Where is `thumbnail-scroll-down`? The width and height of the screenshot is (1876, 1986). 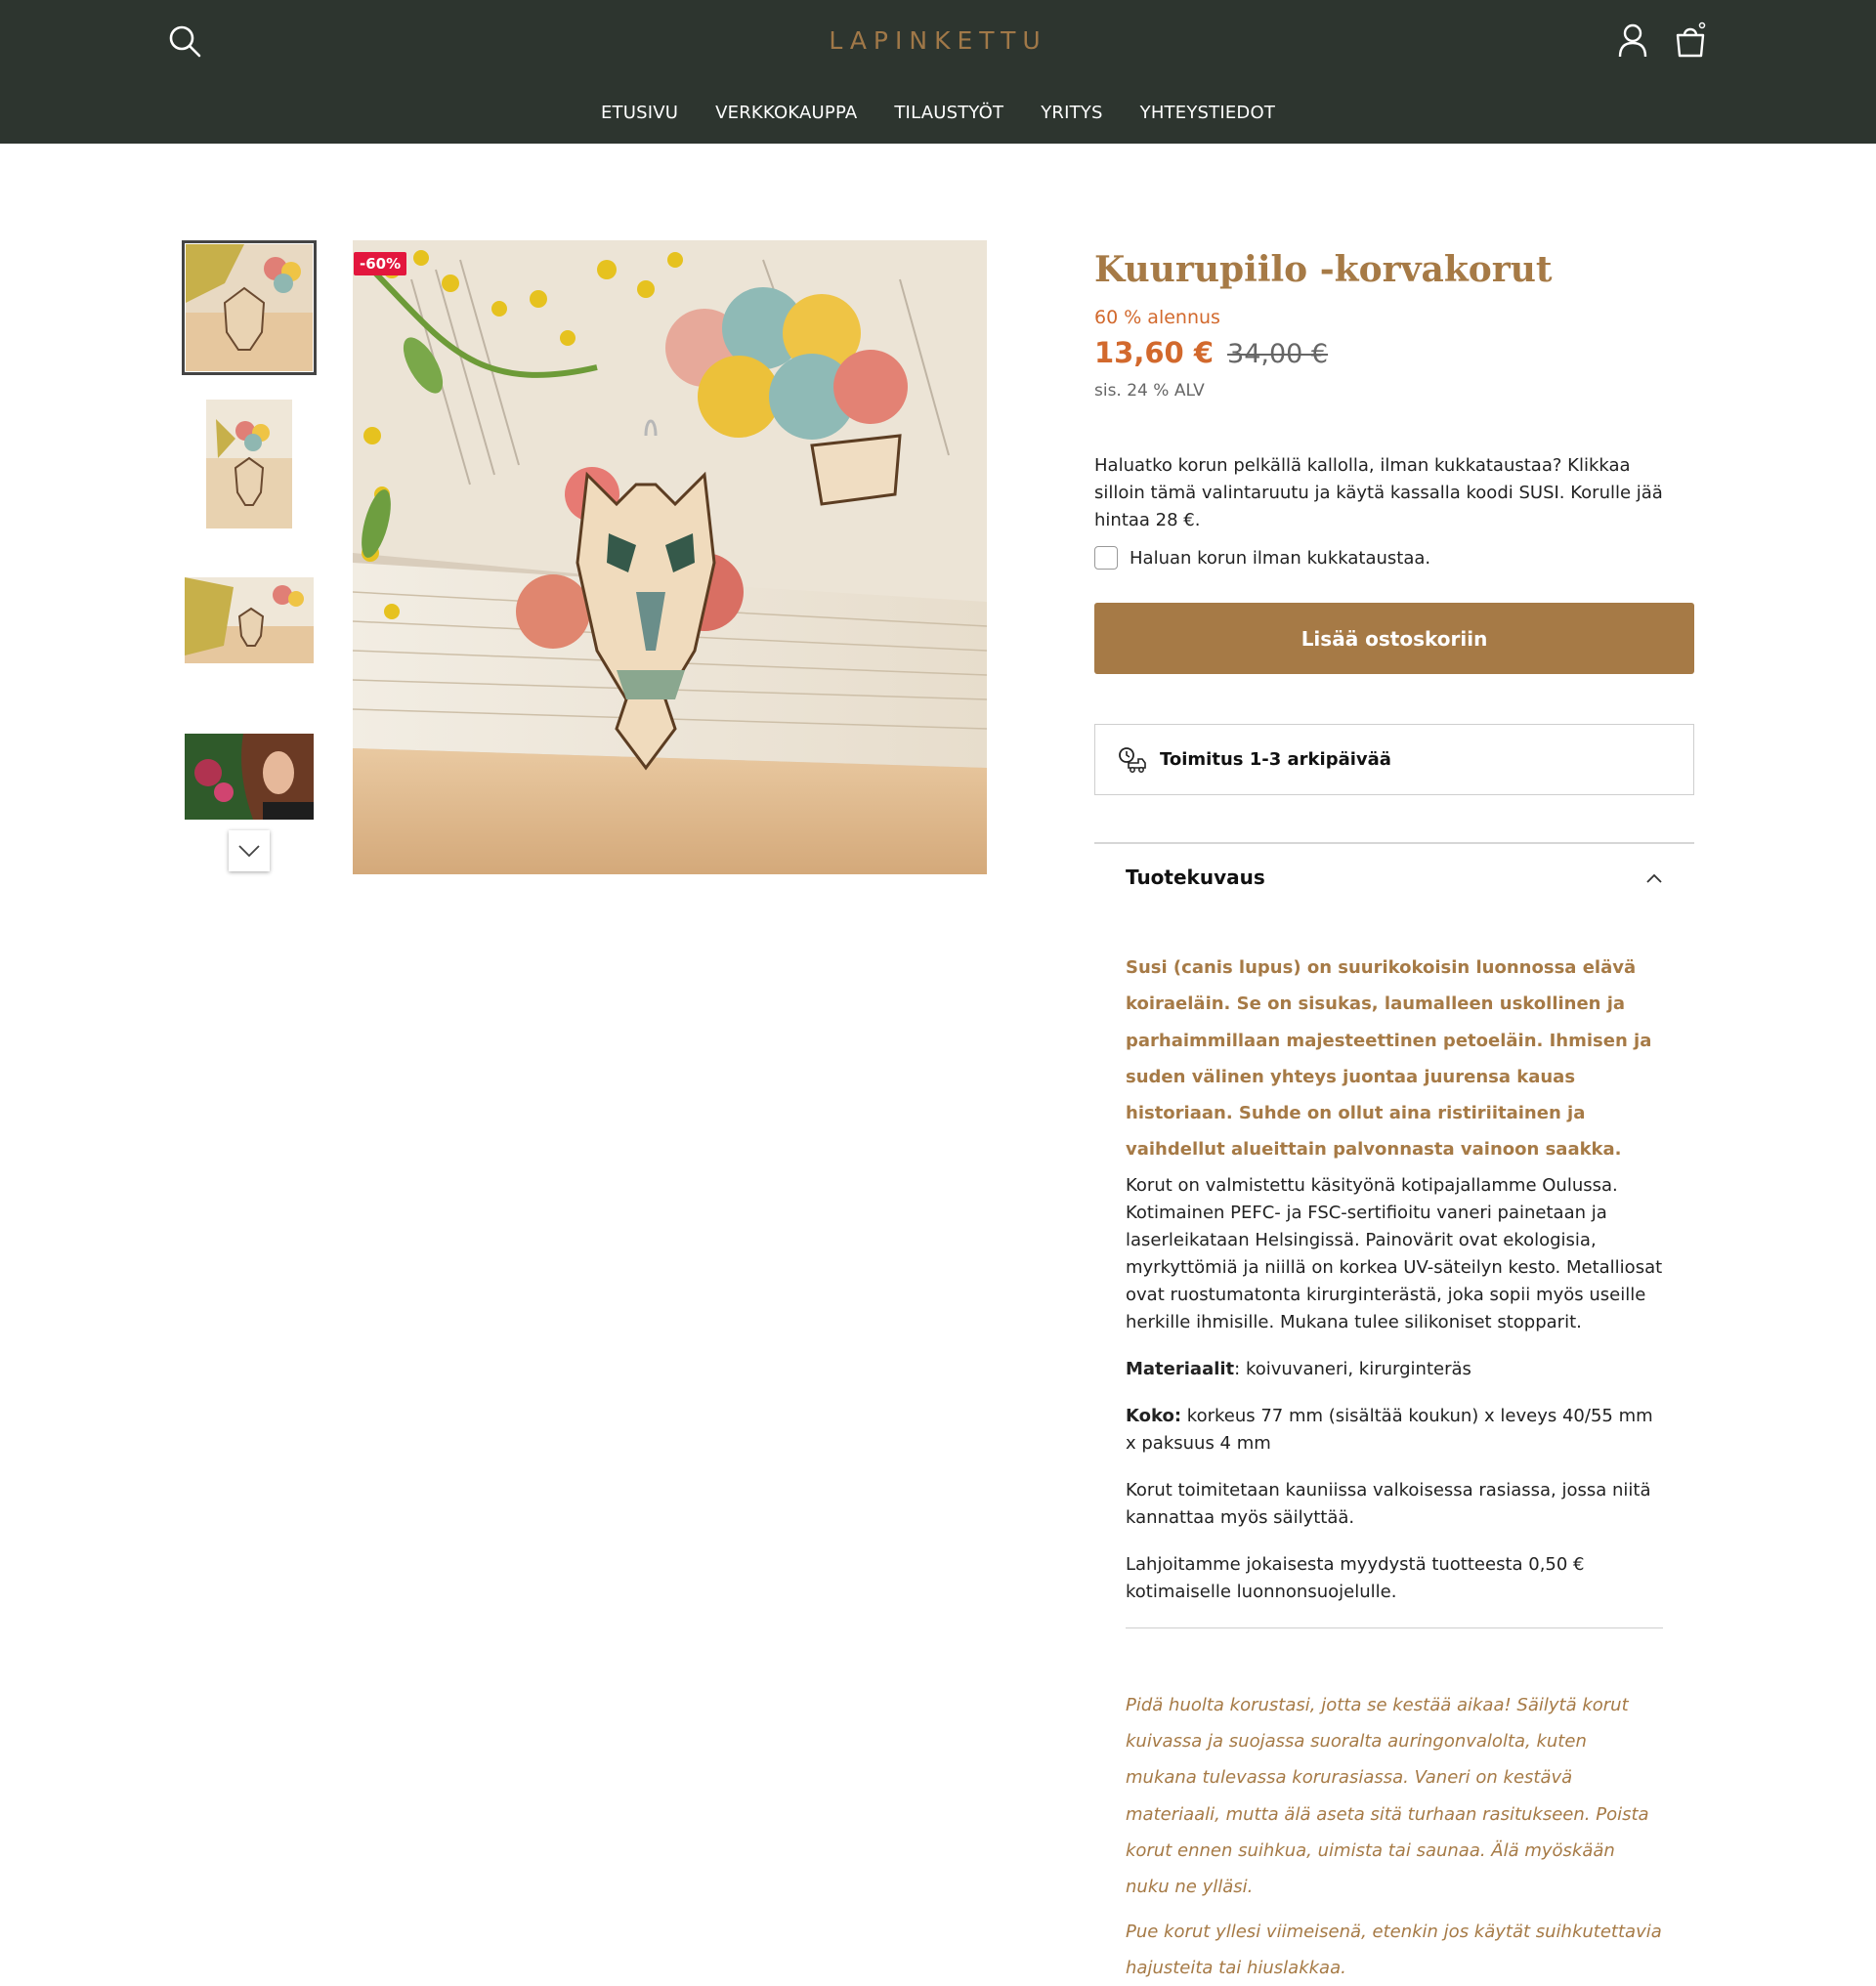 thumbnail-scroll-down is located at coordinates (249, 850).